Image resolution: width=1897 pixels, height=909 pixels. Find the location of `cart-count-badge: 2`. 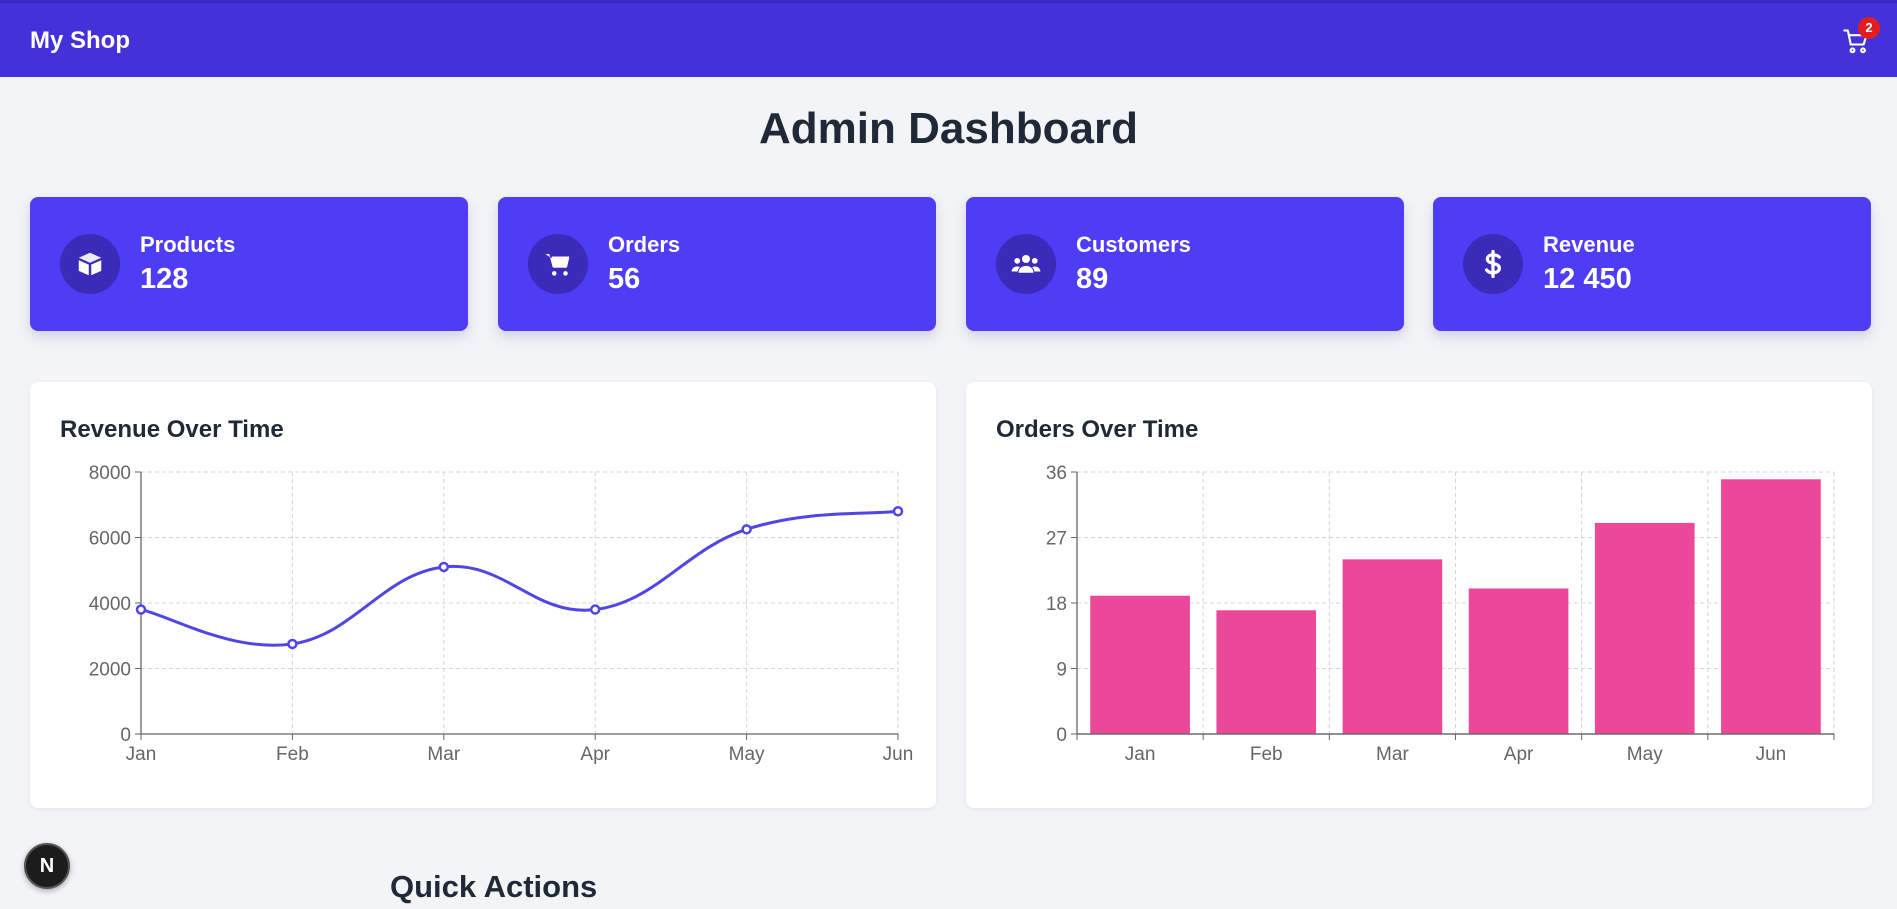

cart-count-badge: 2 is located at coordinates (1869, 28).